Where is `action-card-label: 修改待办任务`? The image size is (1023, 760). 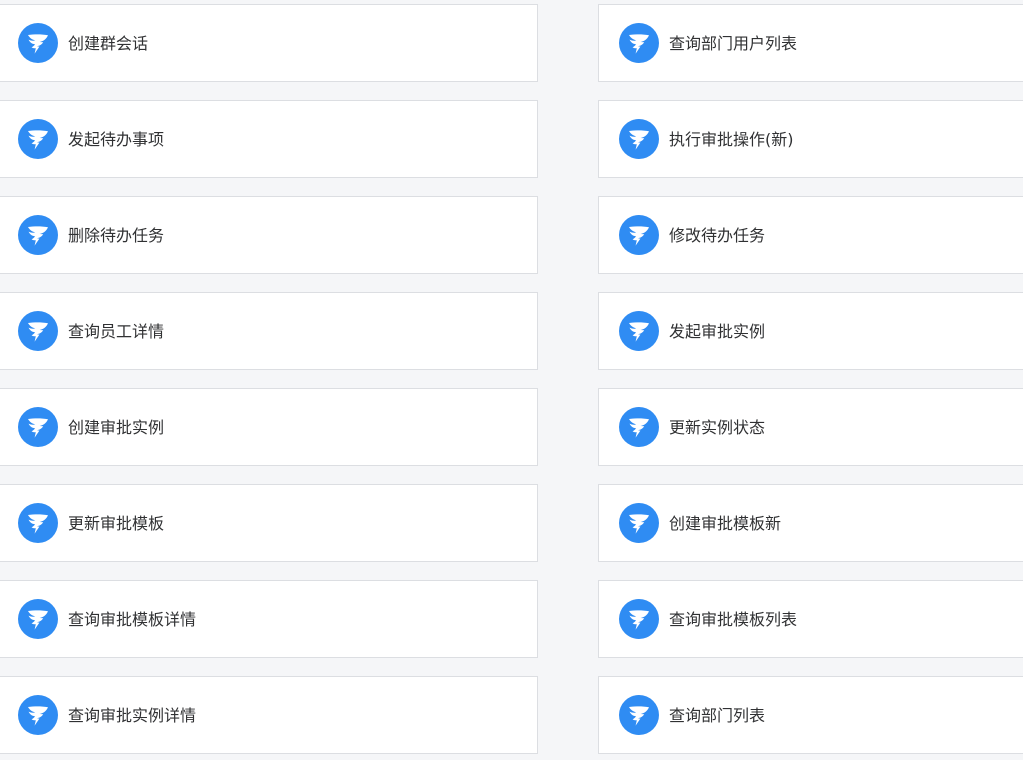 action-card-label: 修改待办任务 is located at coordinates (717, 235).